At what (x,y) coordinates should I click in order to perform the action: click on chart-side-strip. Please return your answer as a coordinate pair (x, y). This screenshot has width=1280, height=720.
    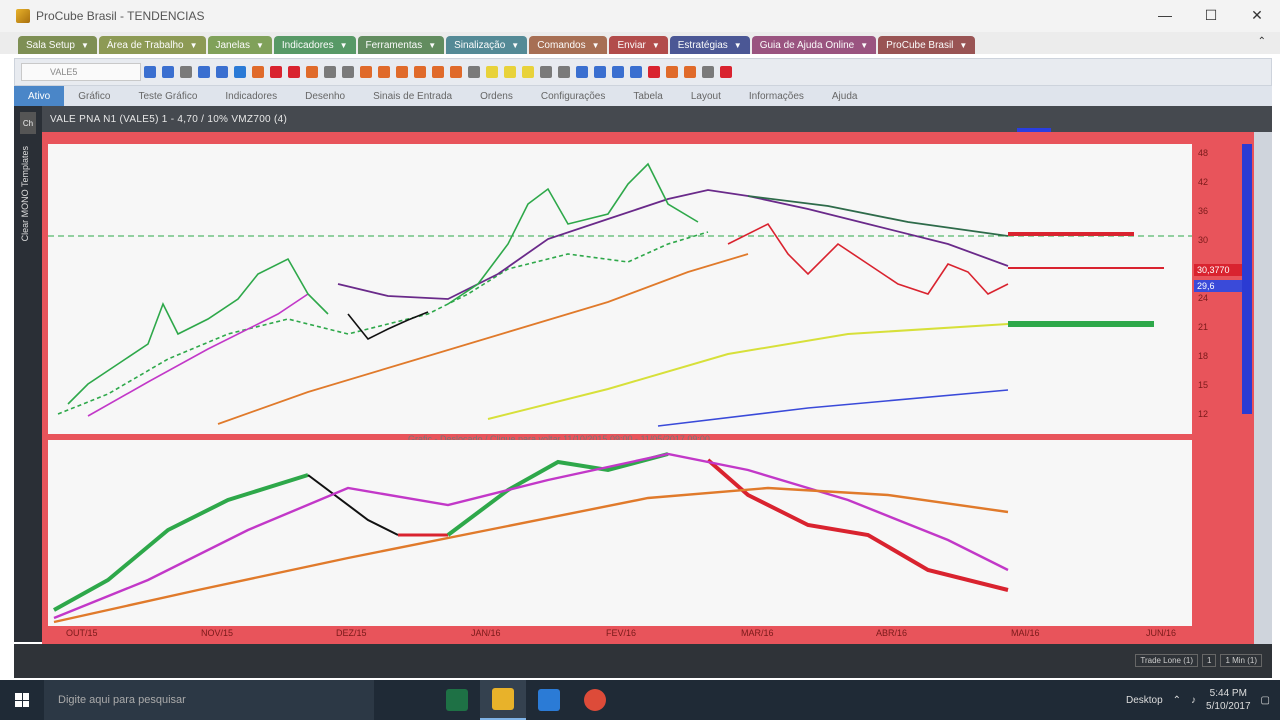
    Looking at the image, I should click on (1263, 388).